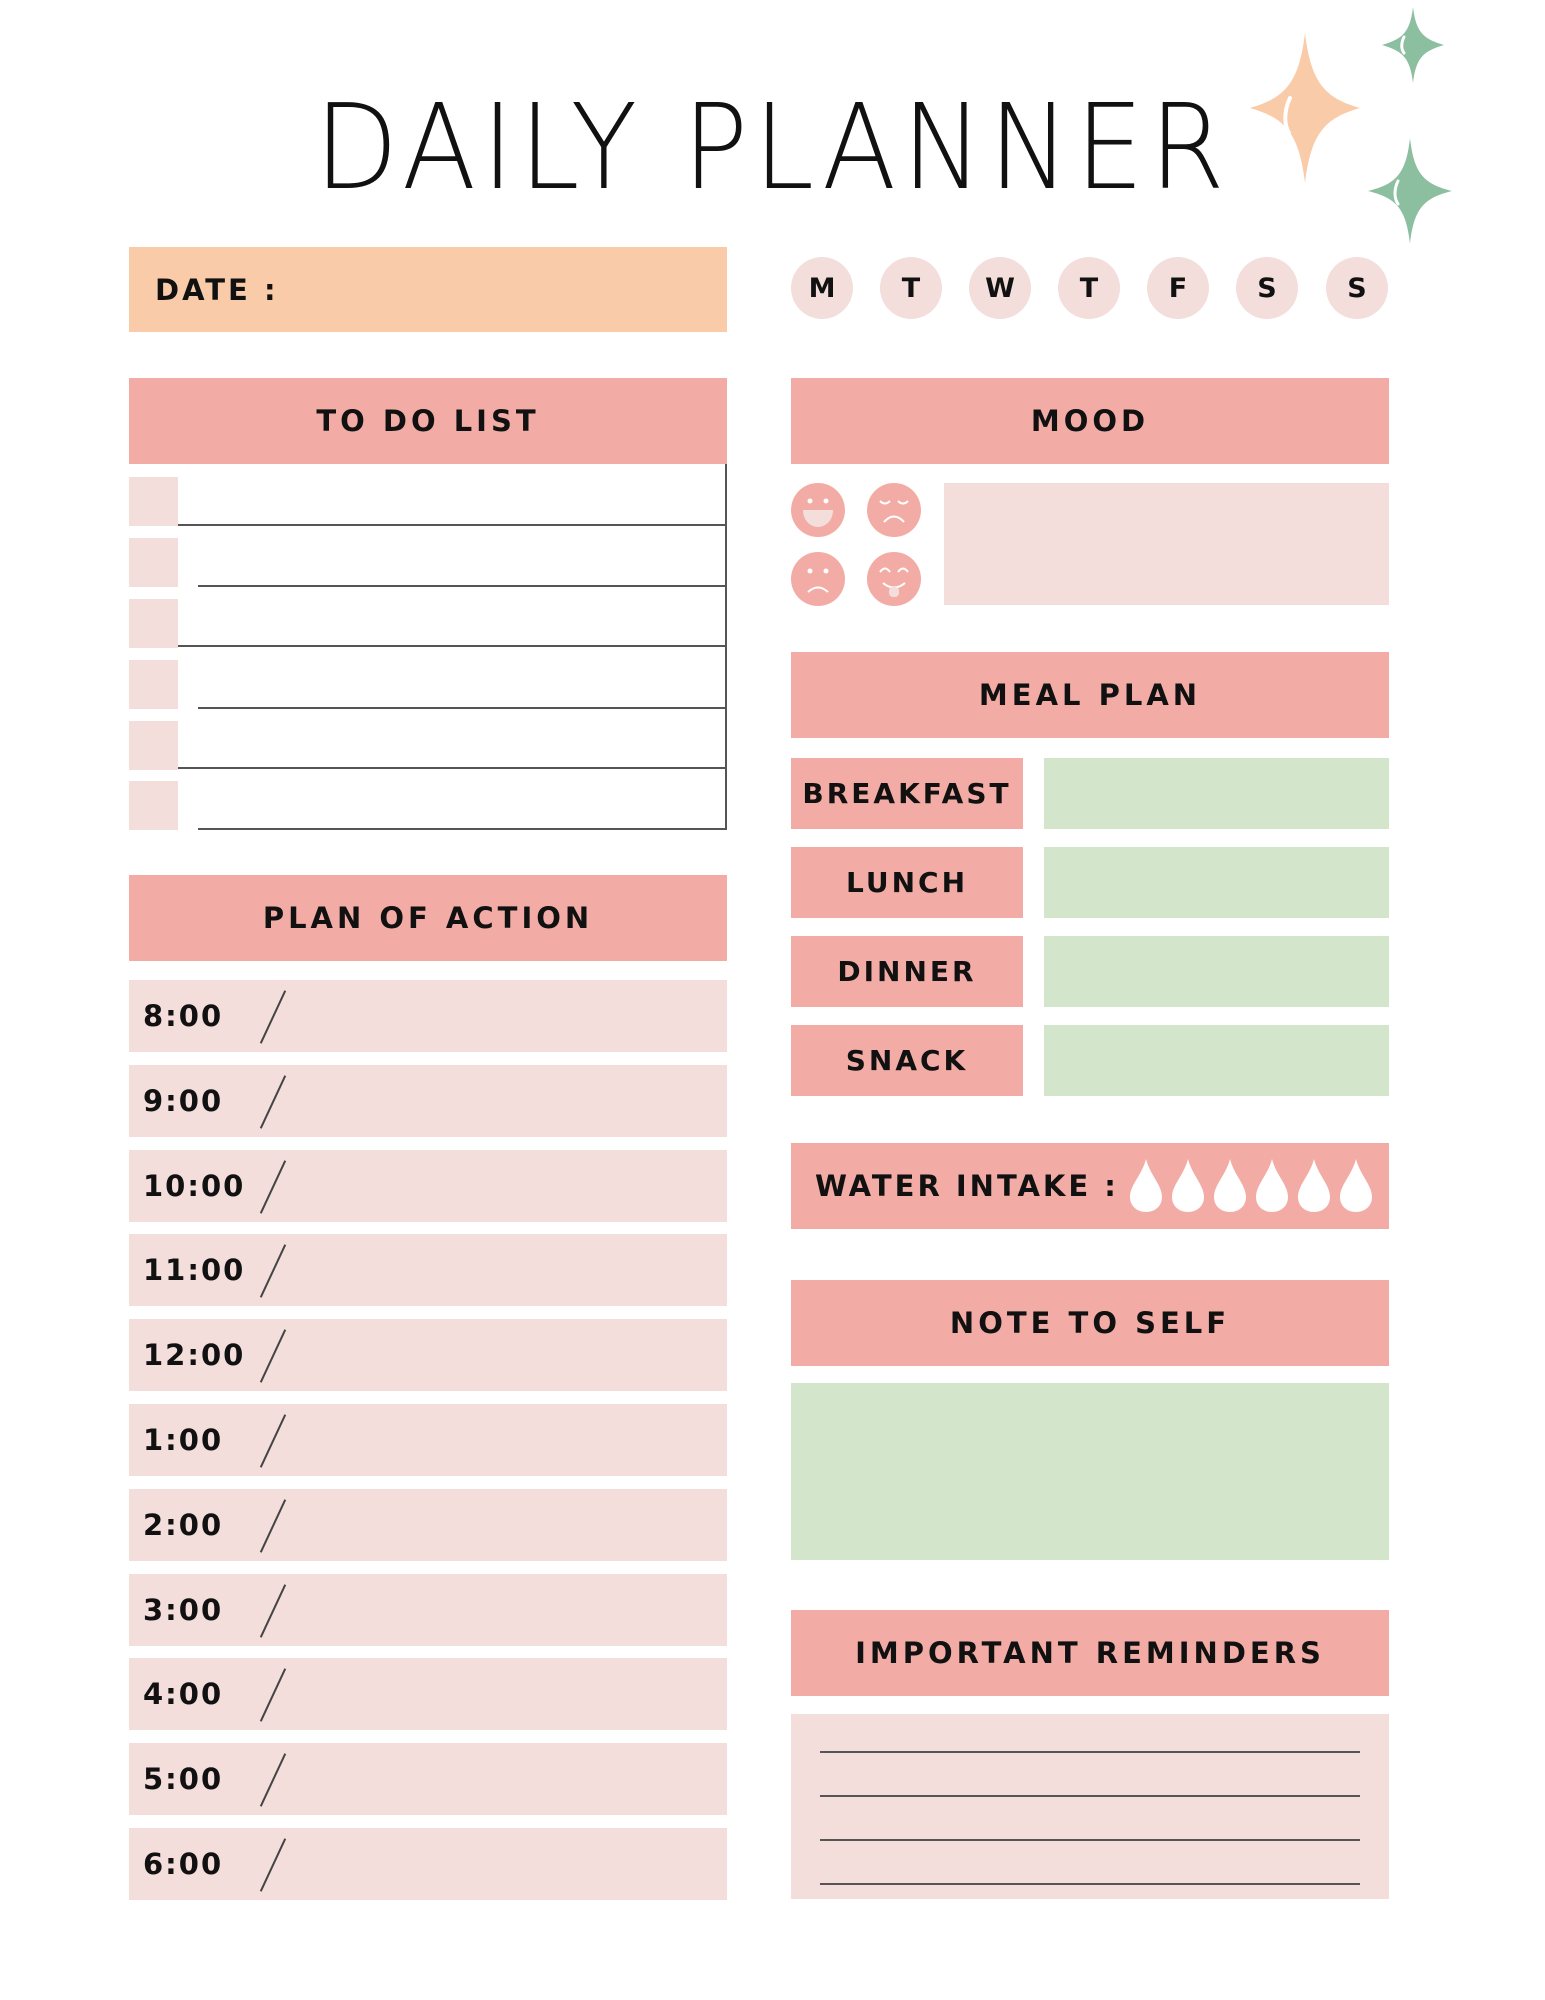 The width and height of the screenshot is (1545, 2000). I want to click on sparkle-green-small-icon, so click(1413, 45).